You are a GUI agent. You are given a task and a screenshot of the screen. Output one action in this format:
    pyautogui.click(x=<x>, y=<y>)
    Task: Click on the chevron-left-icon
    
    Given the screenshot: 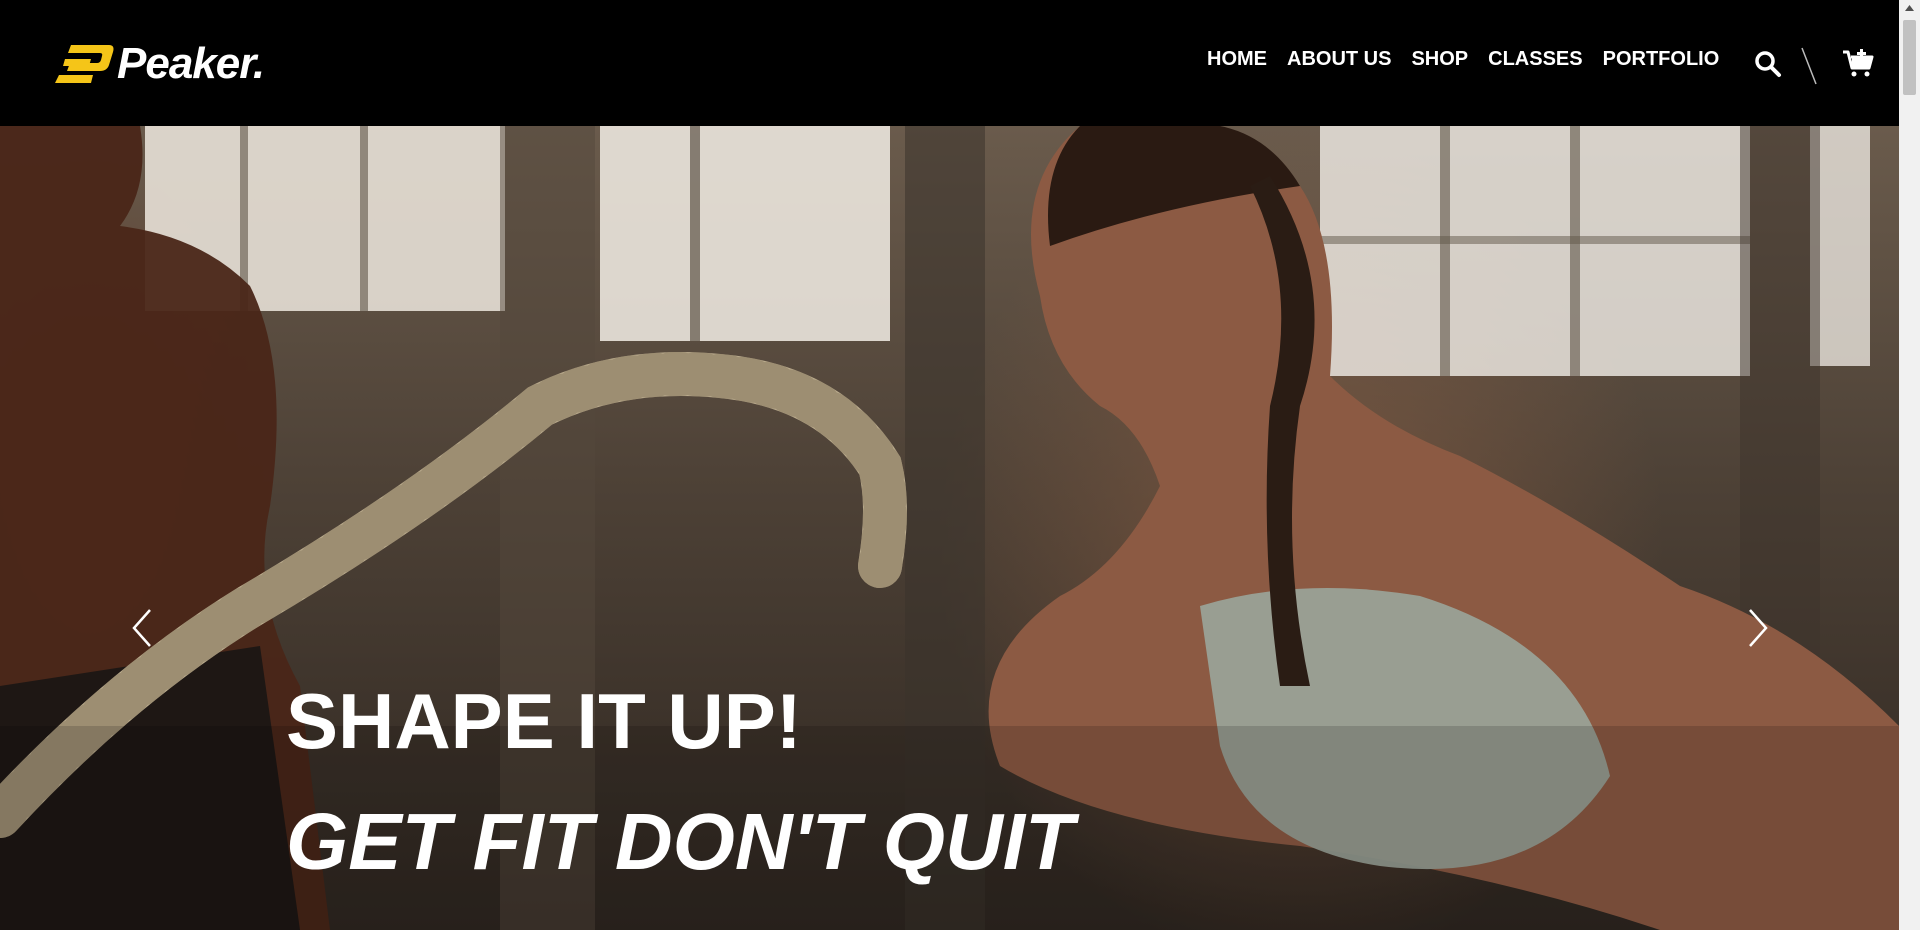 What is the action you would take?
    pyautogui.click(x=143, y=628)
    